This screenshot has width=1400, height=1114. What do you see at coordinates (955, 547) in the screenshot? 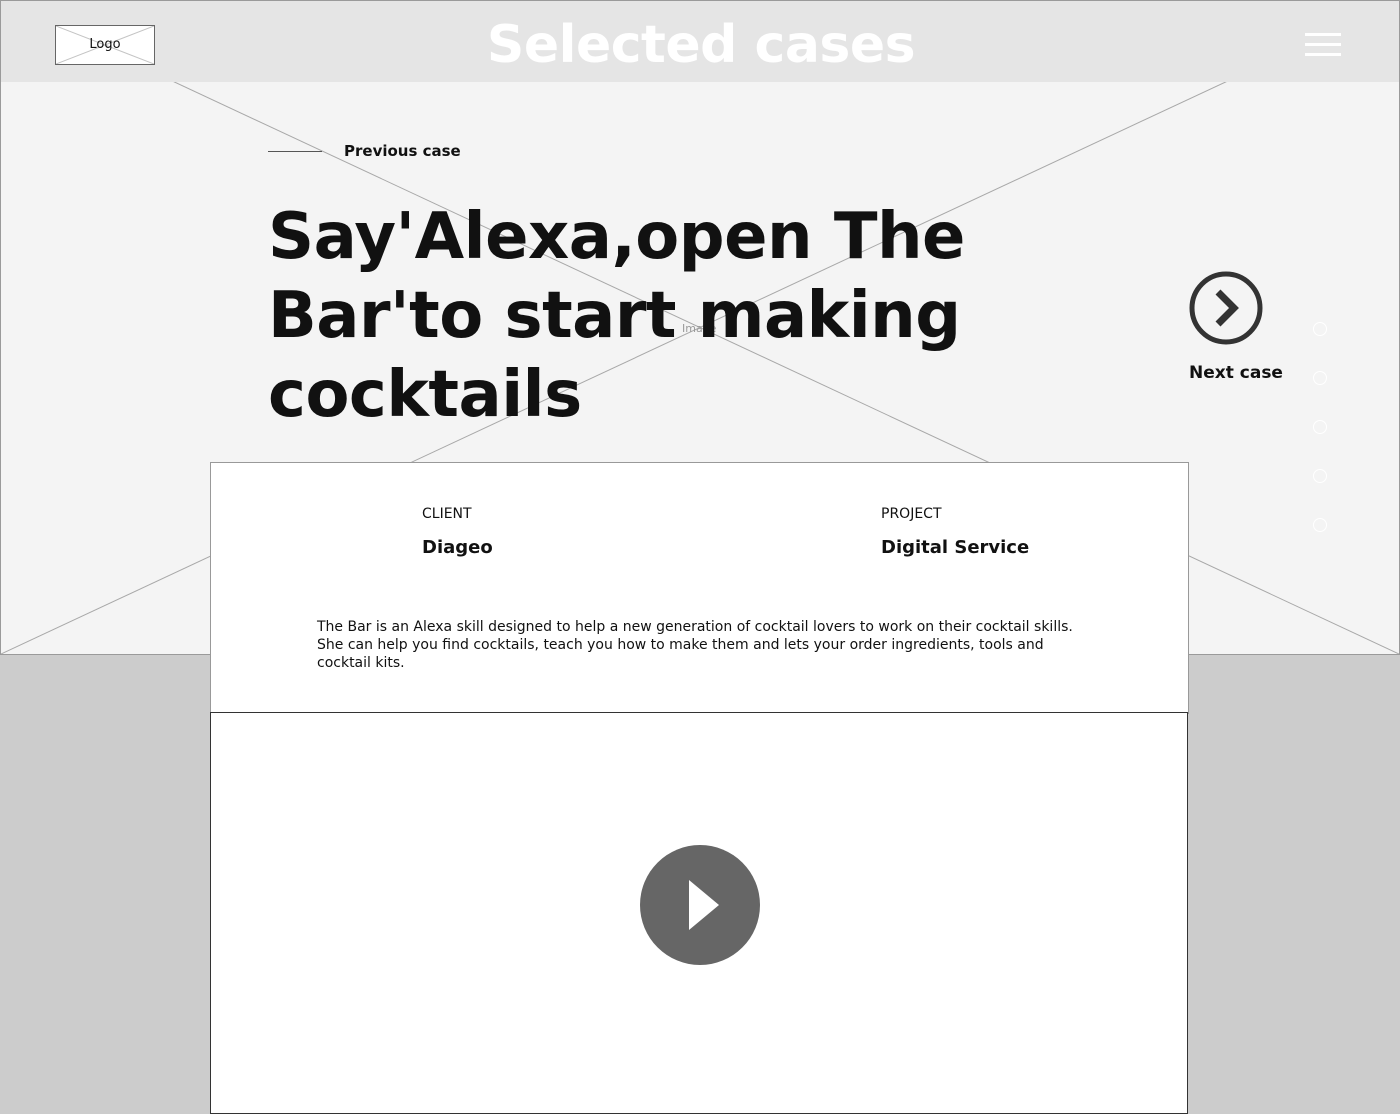
I see `project-value: Digital Service` at bounding box center [955, 547].